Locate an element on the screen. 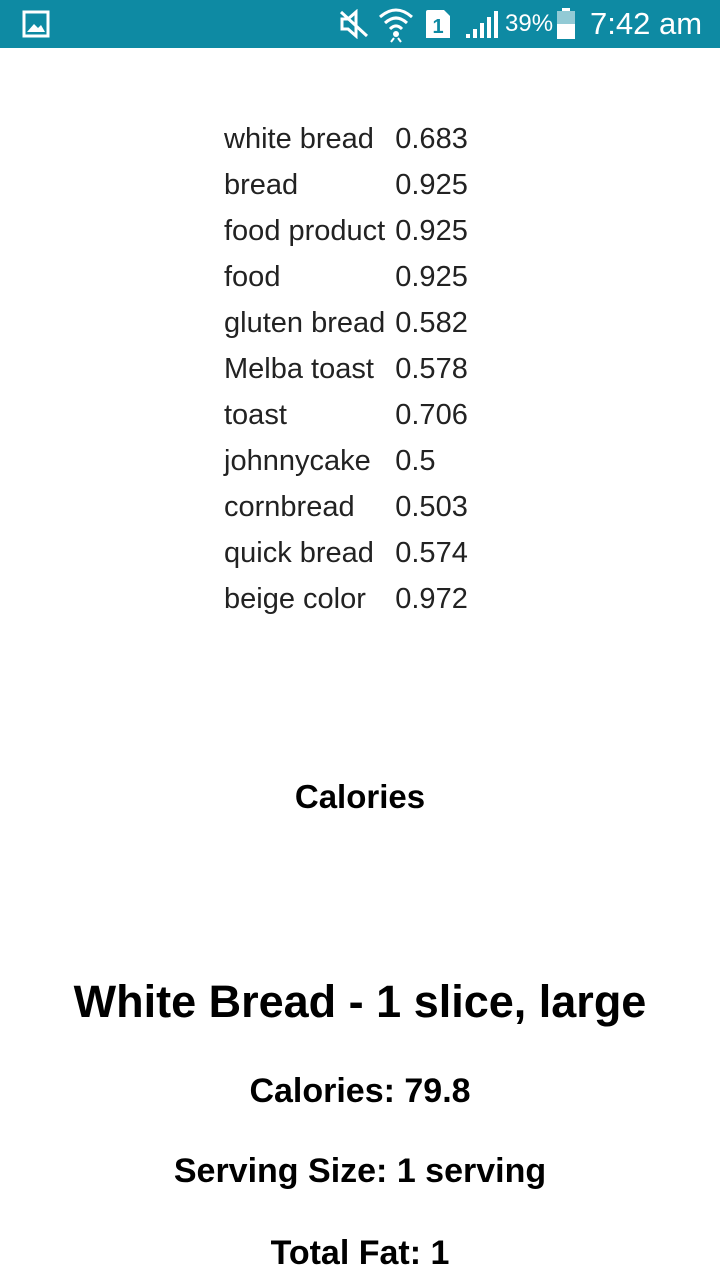 Image resolution: width=720 pixels, height=1280 pixels. label-name: white bread is located at coordinates (299, 139).